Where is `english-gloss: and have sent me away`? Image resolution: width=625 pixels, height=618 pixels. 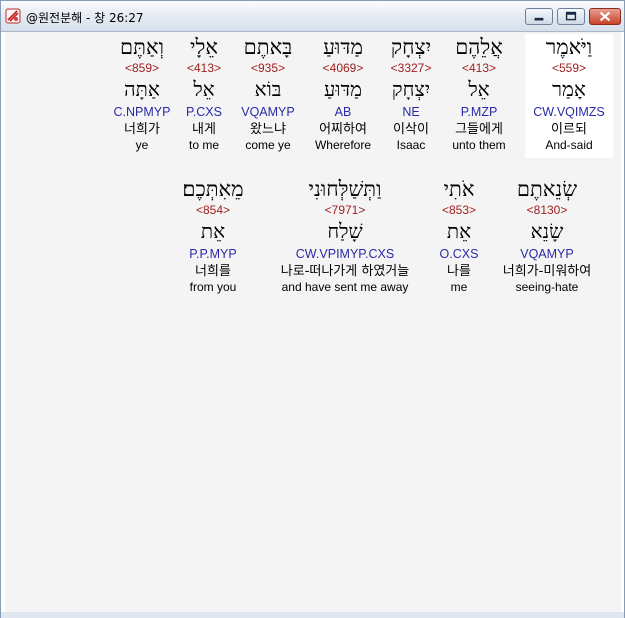 english-gloss: and have sent me away is located at coordinates (345, 287).